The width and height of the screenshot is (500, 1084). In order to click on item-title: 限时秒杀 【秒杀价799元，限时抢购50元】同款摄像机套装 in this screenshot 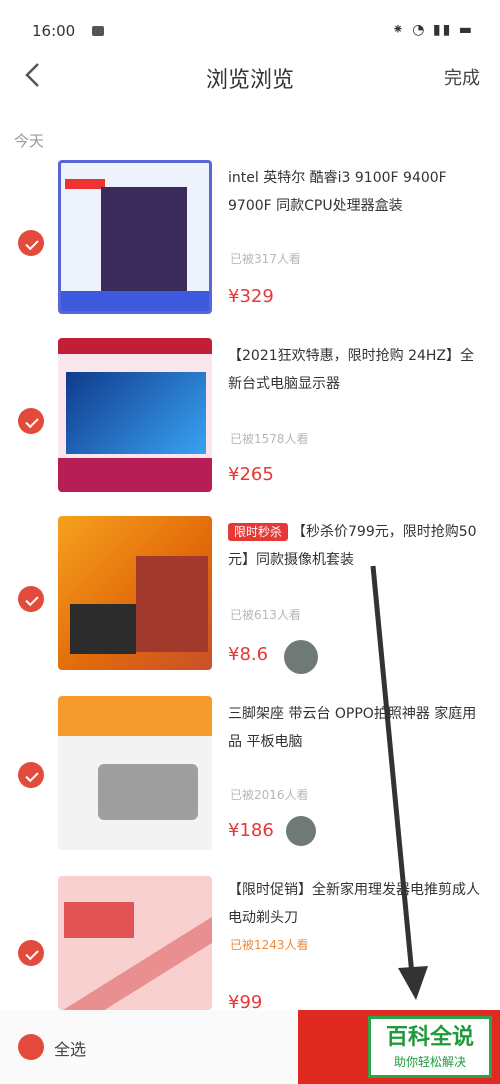, I will do `click(355, 546)`.